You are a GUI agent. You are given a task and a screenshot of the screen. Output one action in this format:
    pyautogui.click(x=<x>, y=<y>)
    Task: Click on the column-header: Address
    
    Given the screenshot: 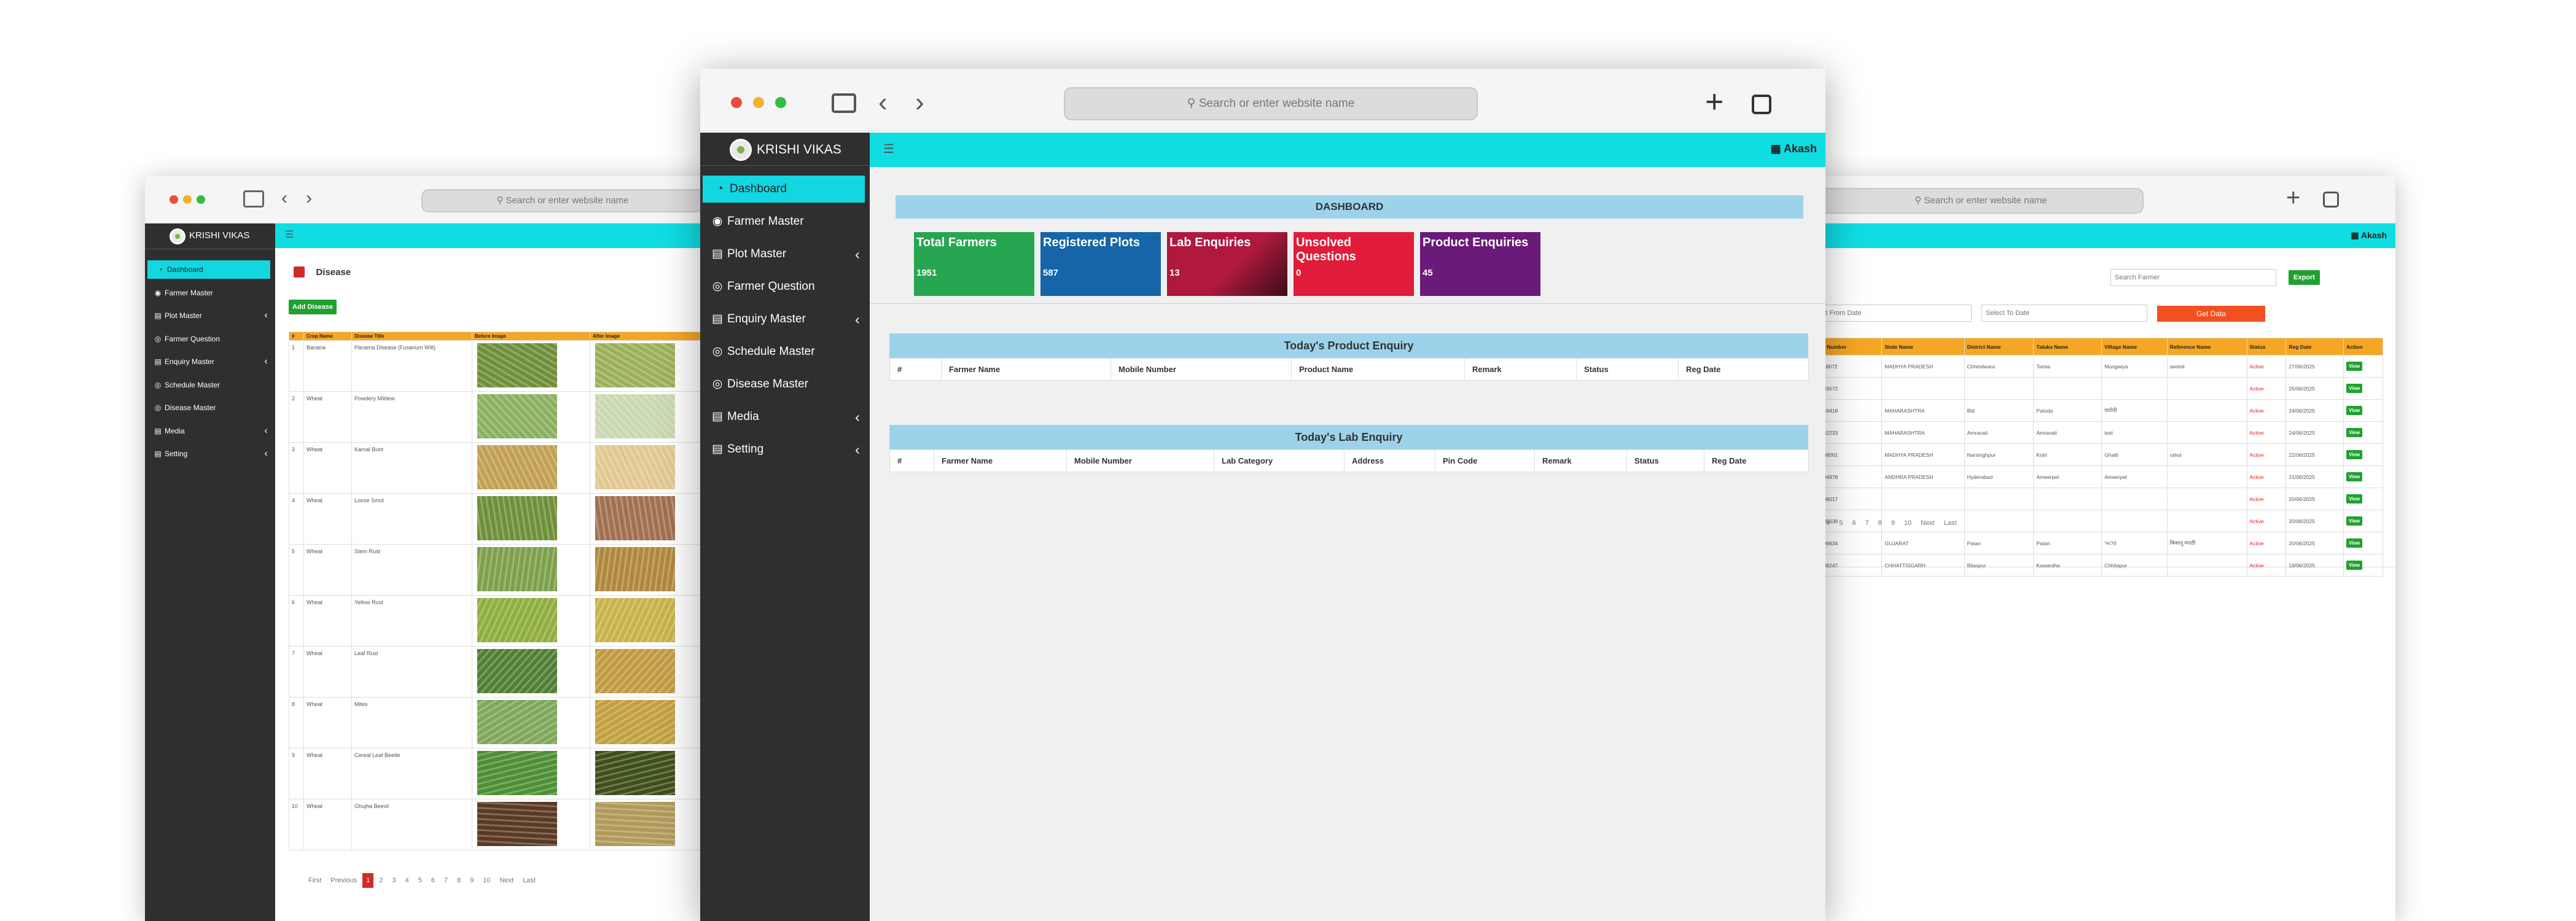 What is the action you would take?
    pyautogui.click(x=1389, y=460)
    